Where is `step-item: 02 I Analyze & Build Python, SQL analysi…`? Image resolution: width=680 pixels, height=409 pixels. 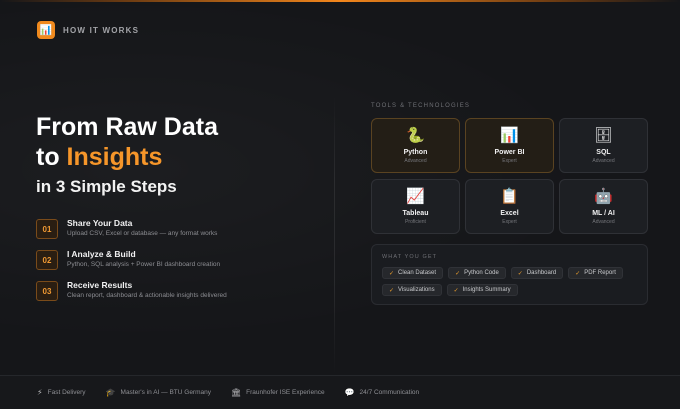
step-item: 02 I Analyze & Build Python, SQL analysi… is located at coordinates (171, 264).